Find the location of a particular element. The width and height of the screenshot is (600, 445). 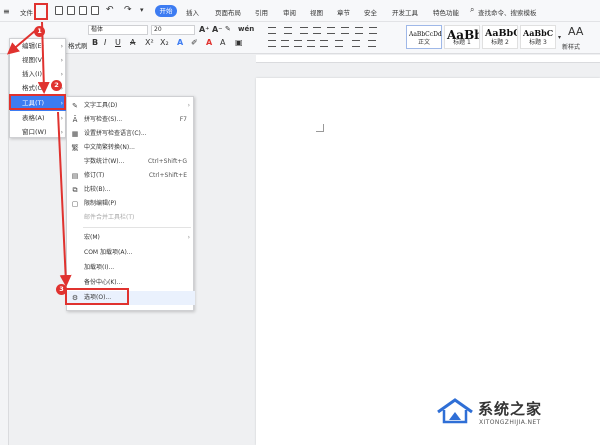

annotation-badge-2: 2 is located at coordinates (56, 85).